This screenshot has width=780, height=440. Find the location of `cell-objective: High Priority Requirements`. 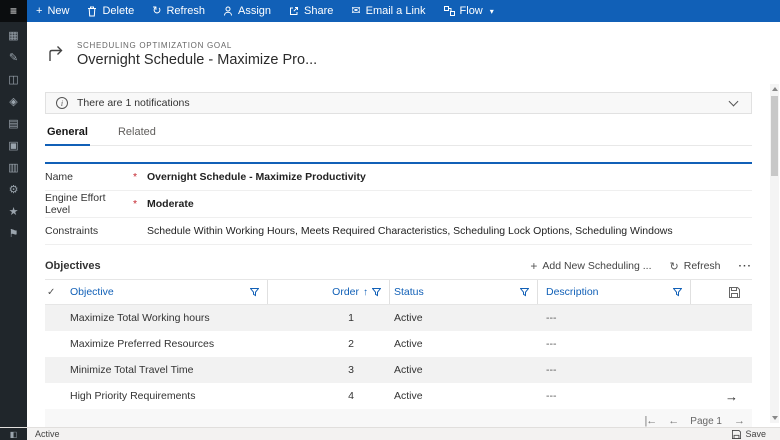

cell-objective: High Priority Requirements is located at coordinates (133, 396).